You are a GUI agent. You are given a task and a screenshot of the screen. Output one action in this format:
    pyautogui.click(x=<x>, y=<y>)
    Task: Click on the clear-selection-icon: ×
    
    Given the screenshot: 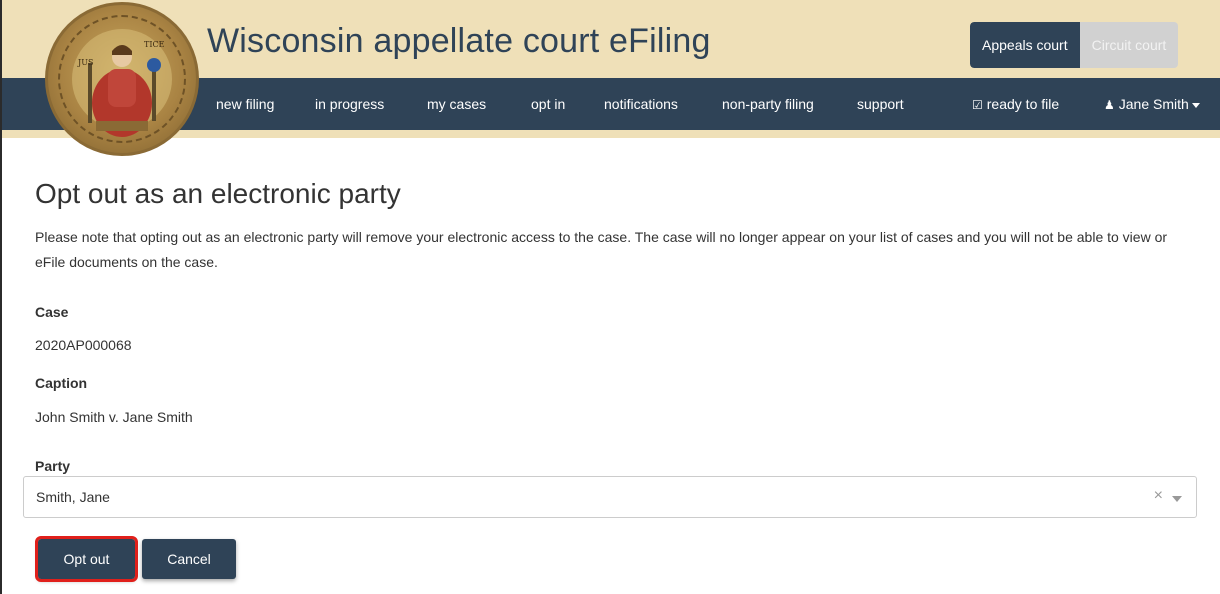 What is the action you would take?
    pyautogui.click(x=1158, y=496)
    